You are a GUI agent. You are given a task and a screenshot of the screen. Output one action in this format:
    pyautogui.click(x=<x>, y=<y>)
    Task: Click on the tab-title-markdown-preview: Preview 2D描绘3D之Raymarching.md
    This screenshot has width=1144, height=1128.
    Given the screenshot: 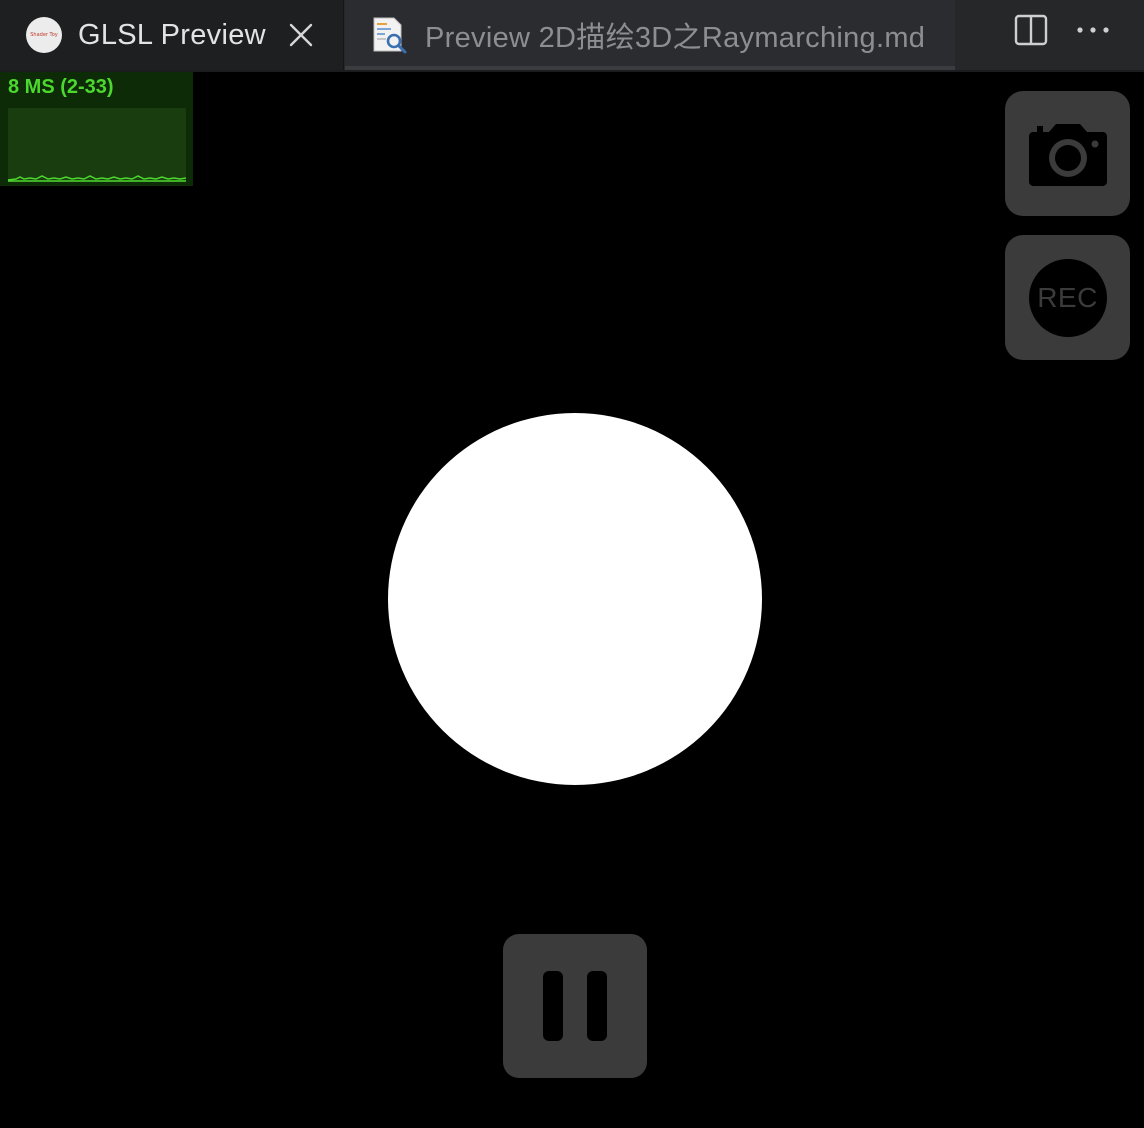 What is the action you would take?
    pyautogui.click(x=675, y=38)
    